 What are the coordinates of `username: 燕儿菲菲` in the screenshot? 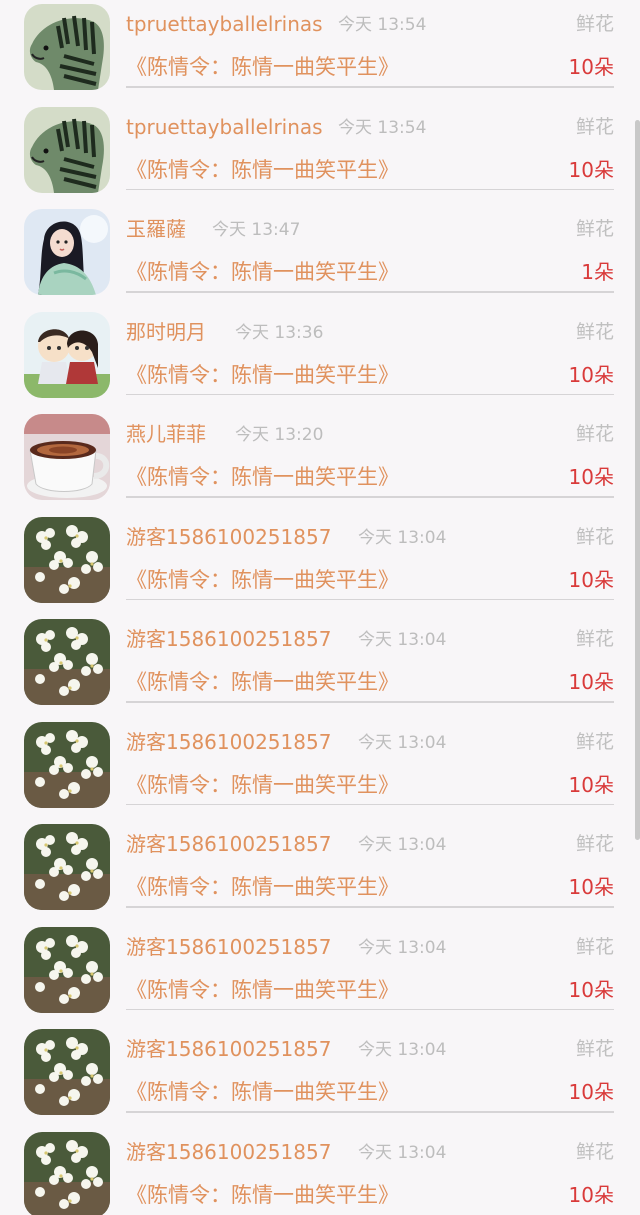 It's located at (166, 434).